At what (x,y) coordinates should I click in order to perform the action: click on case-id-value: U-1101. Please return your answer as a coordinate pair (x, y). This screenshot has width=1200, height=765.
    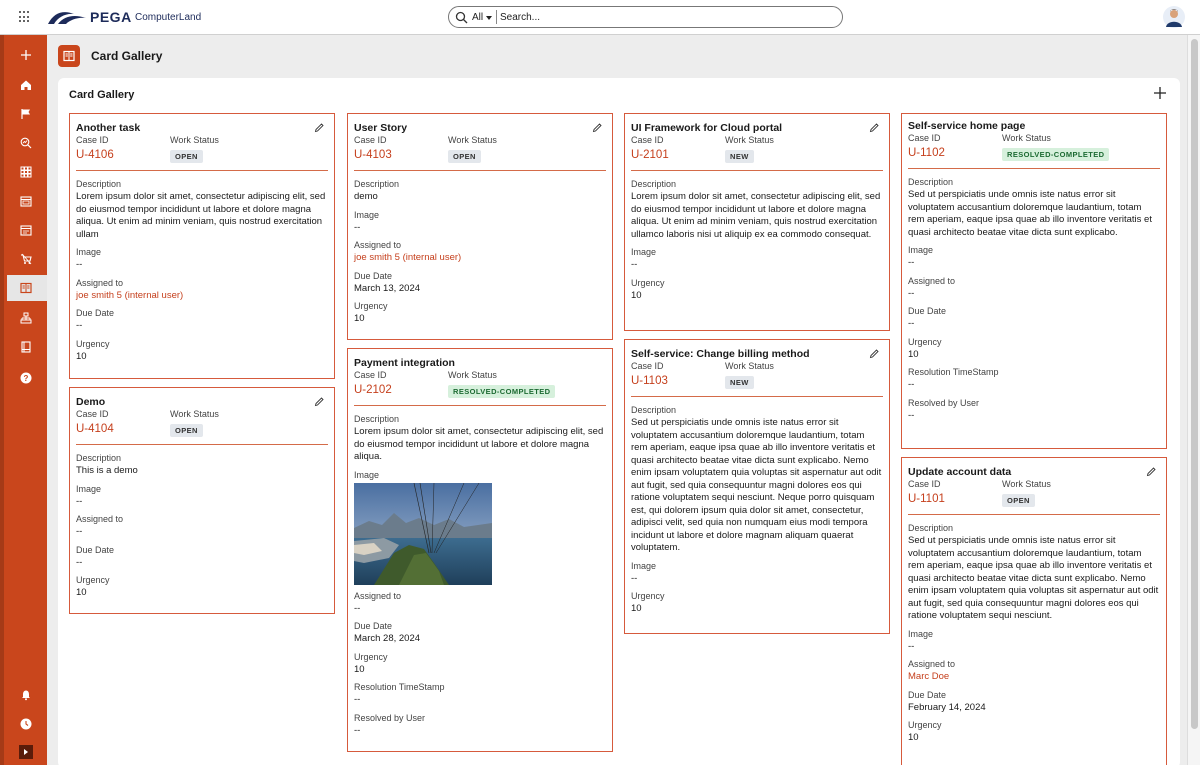
    Looking at the image, I should click on (955, 499).